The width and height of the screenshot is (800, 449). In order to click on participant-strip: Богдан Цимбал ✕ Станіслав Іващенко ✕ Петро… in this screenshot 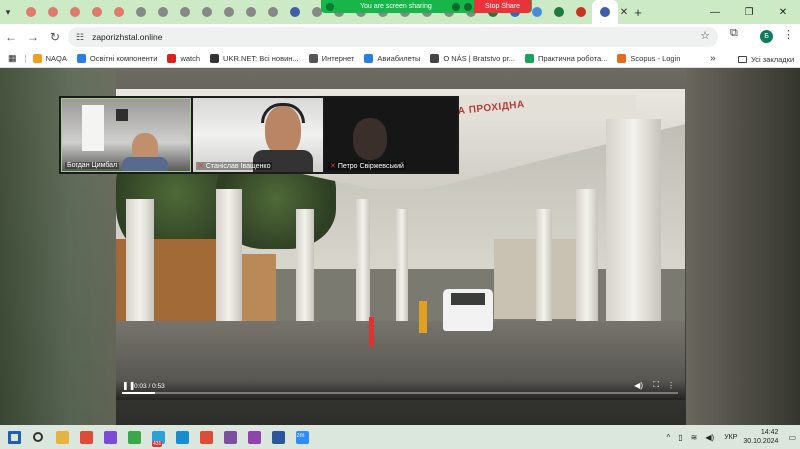, I will do `click(259, 135)`.